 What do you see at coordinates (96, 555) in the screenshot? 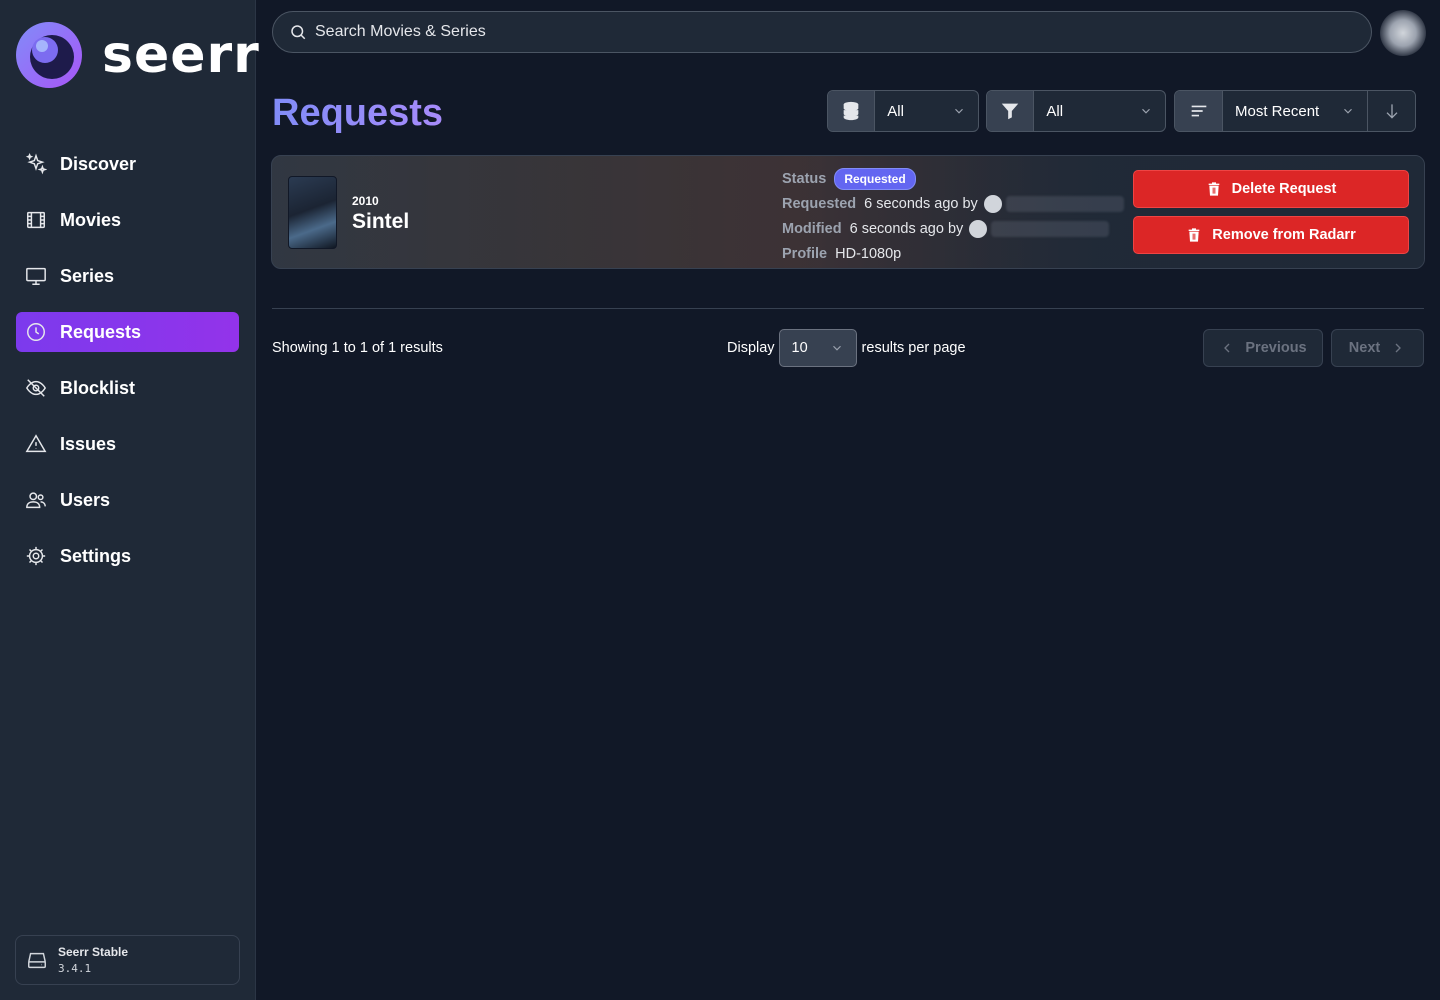
I see `sidebar-item-label: Settings` at bounding box center [96, 555].